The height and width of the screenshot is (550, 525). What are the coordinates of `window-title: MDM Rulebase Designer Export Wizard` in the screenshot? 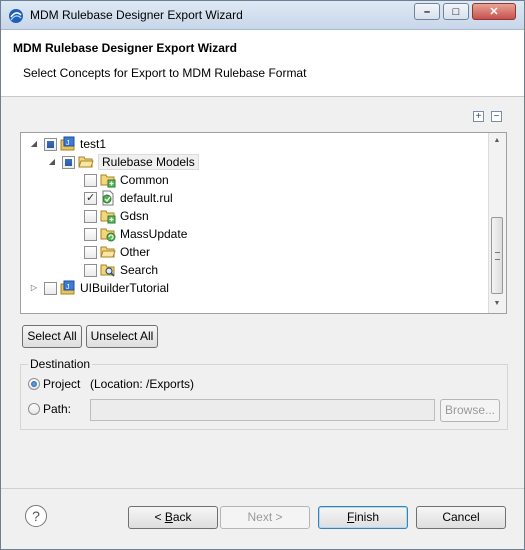 It's located at (136, 15).